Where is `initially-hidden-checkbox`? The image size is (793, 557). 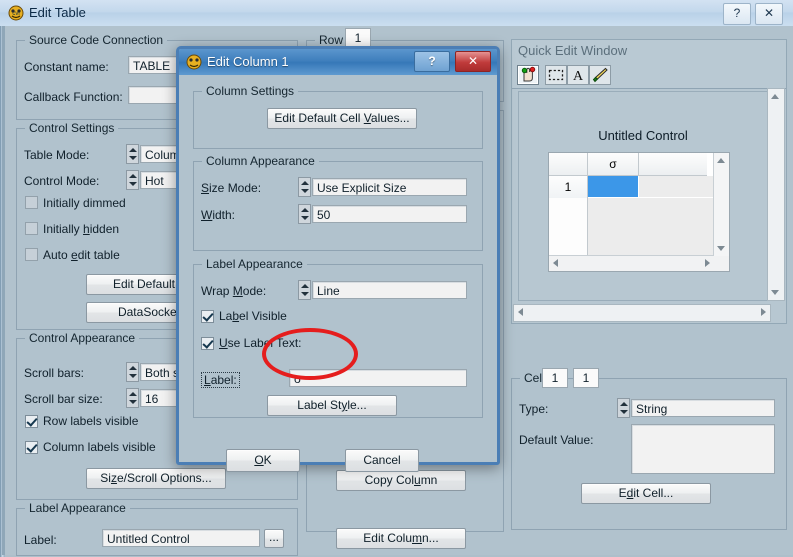 initially-hidden-checkbox is located at coordinates (31, 228).